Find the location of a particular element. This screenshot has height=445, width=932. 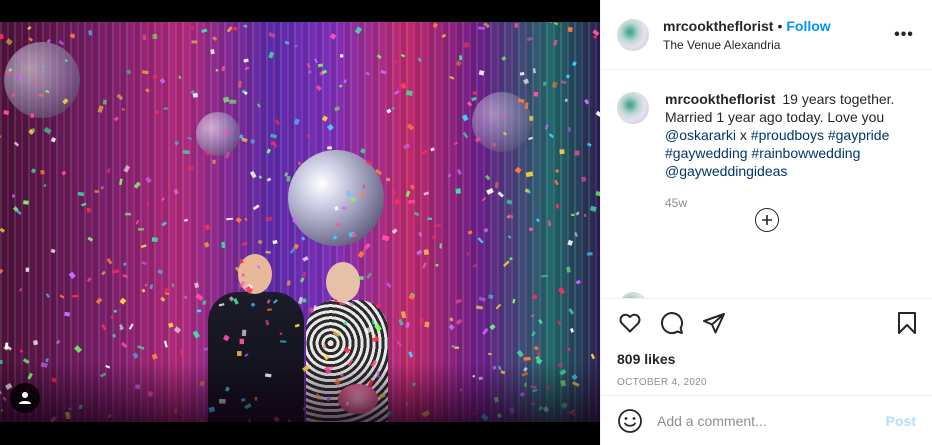

add-comment-bar: Post is located at coordinates (766, 420).